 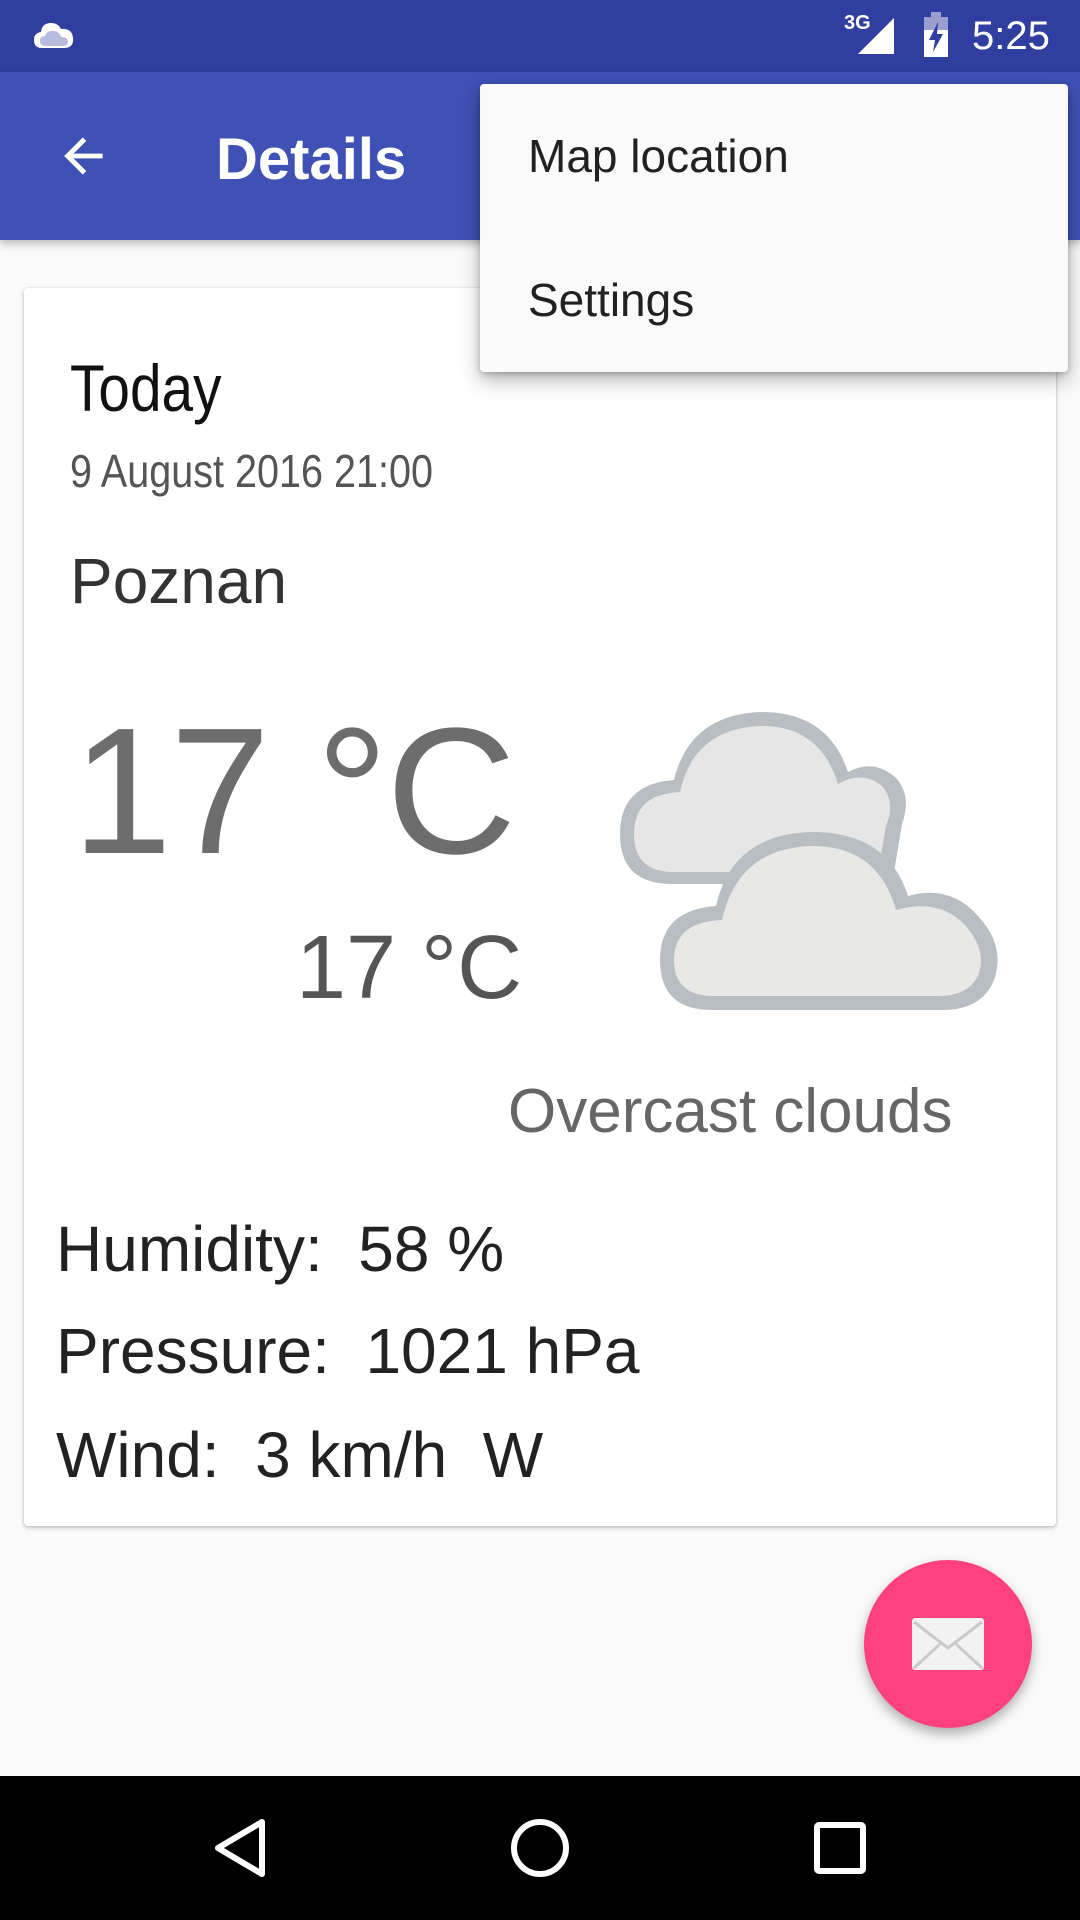 I want to click on nav-back-button, so click(x=240, y=1848).